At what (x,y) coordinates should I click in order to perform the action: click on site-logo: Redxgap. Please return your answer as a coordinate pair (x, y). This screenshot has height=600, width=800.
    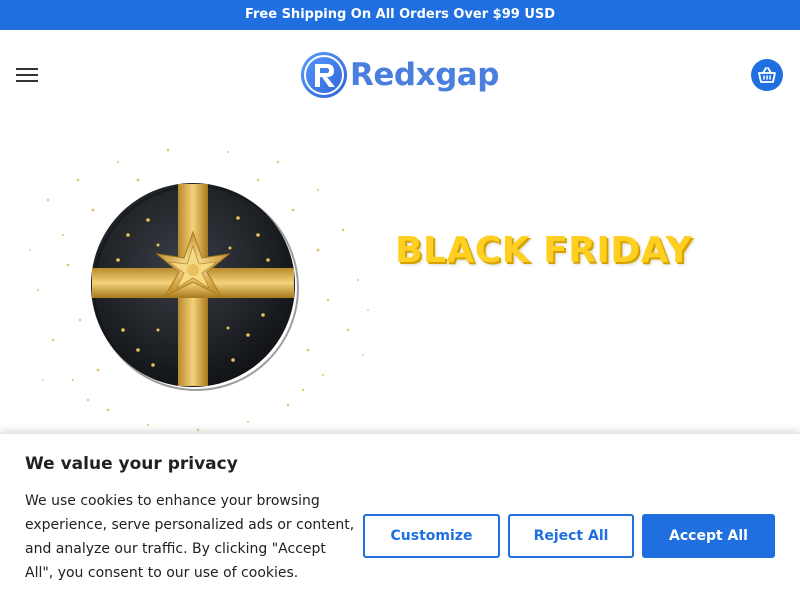
    Looking at the image, I should click on (400, 75).